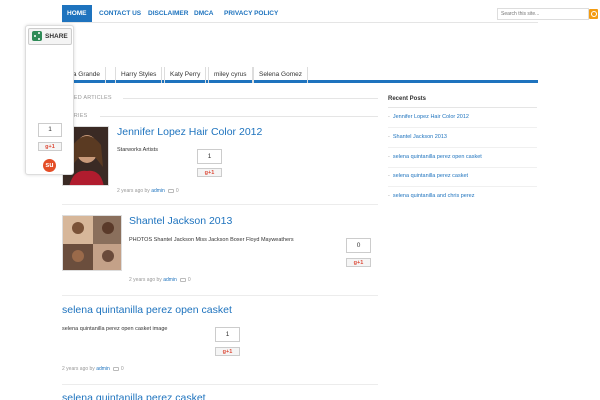  I want to click on search-input, so click(543, 14).